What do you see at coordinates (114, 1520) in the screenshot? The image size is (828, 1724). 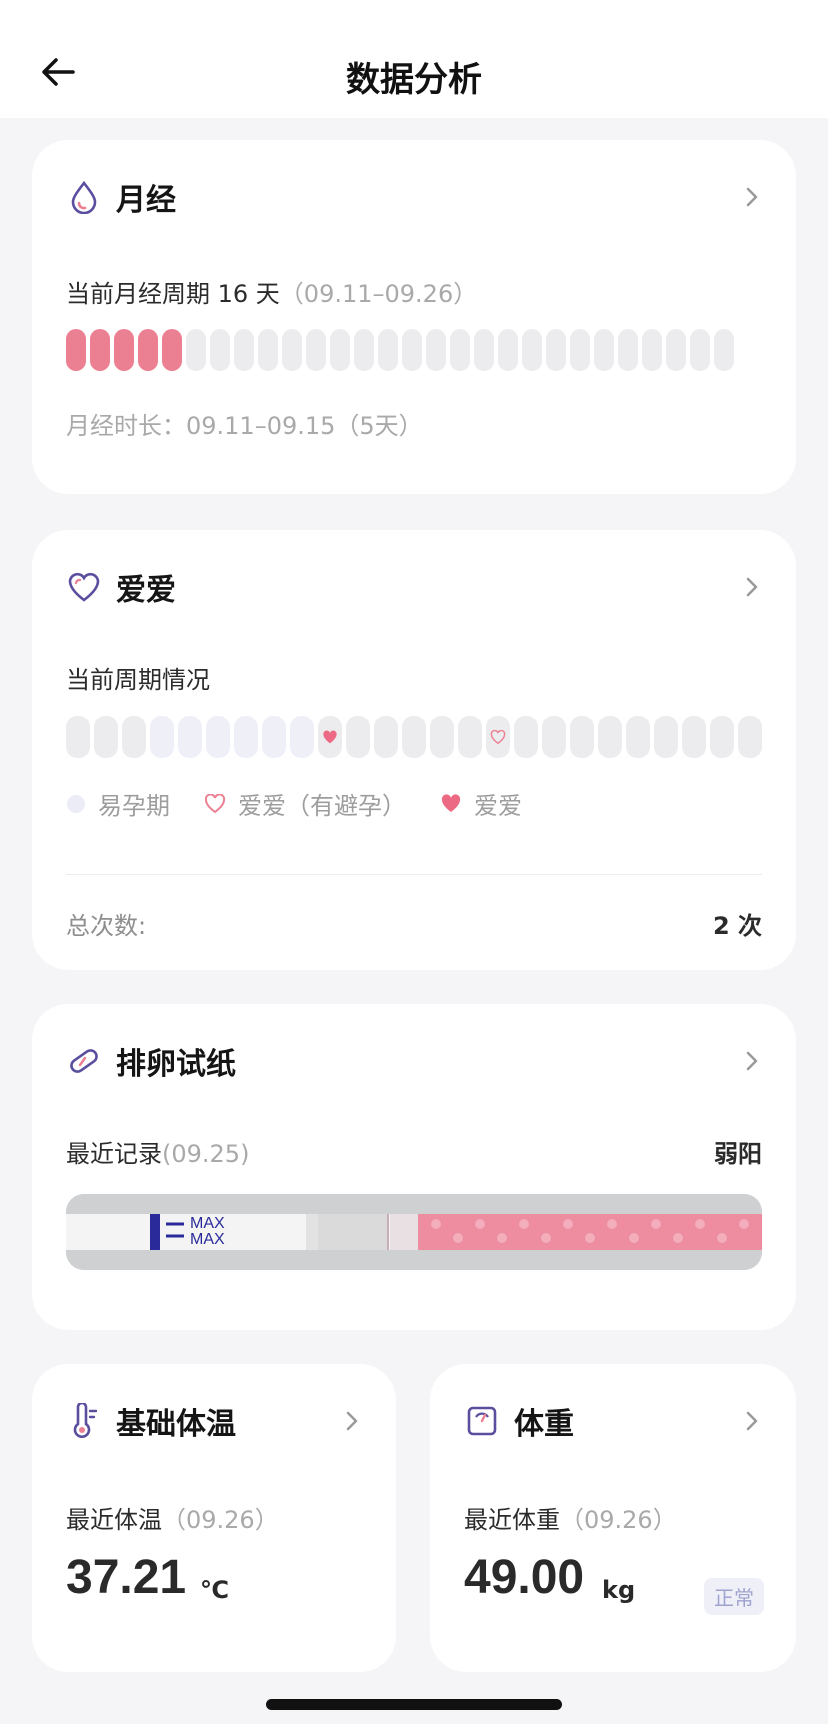 I see `recent-temp-label: 最近体温` at bounding box center [114, 1520].